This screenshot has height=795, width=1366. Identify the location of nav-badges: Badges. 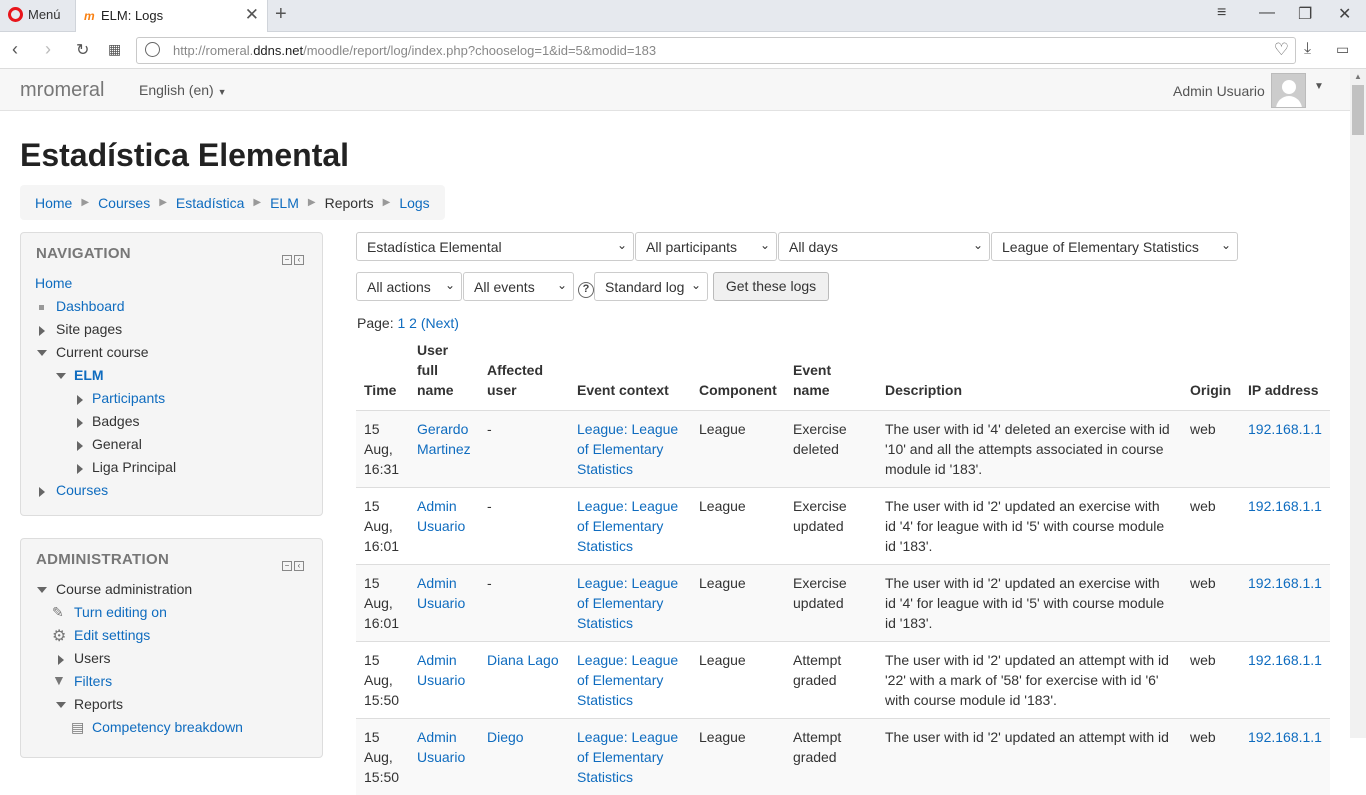
(115, 421).